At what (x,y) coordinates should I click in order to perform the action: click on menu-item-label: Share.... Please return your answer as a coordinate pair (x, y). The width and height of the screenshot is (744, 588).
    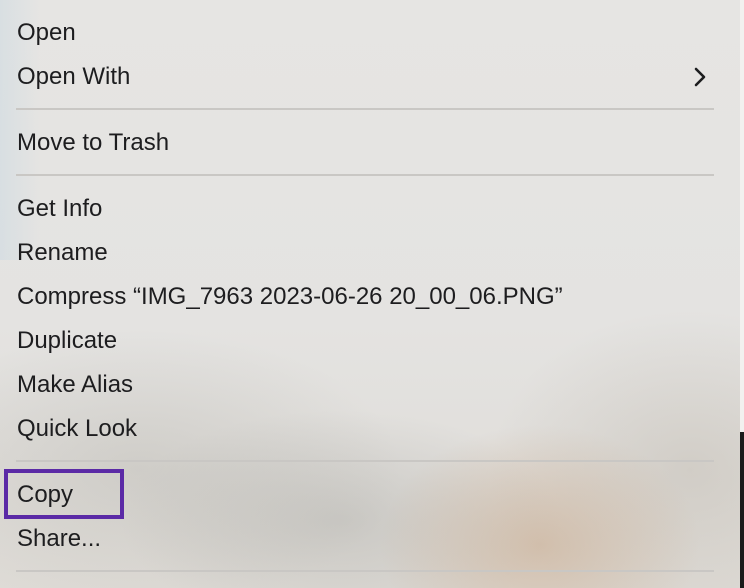
    Looking at the image, I should click on (59, 538).